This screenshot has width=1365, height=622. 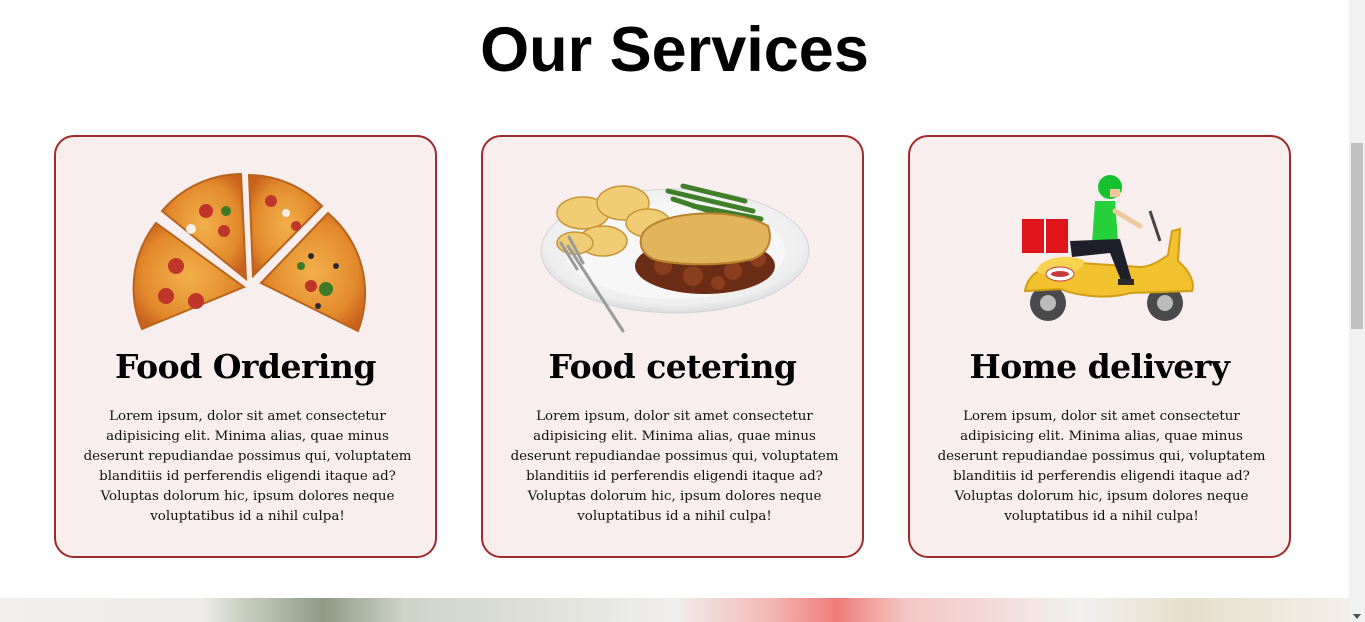 What do you see at coordinates (672, 252) in the screenshot?
I see `plated-meal-image` at bounding box center [672, 252].